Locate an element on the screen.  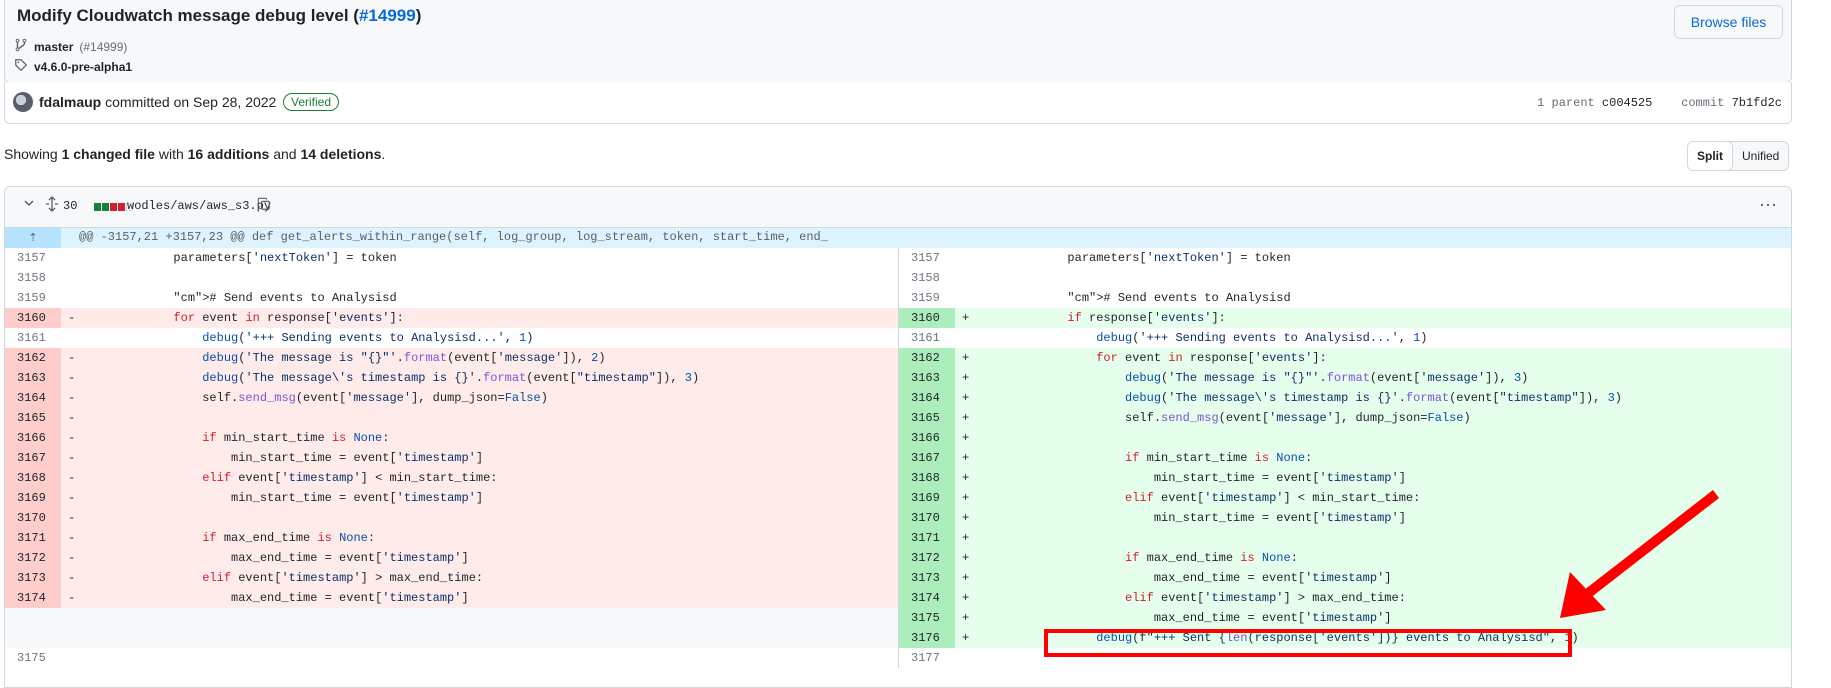
author-name: fdalmaup is located at coordinates (70, 102).